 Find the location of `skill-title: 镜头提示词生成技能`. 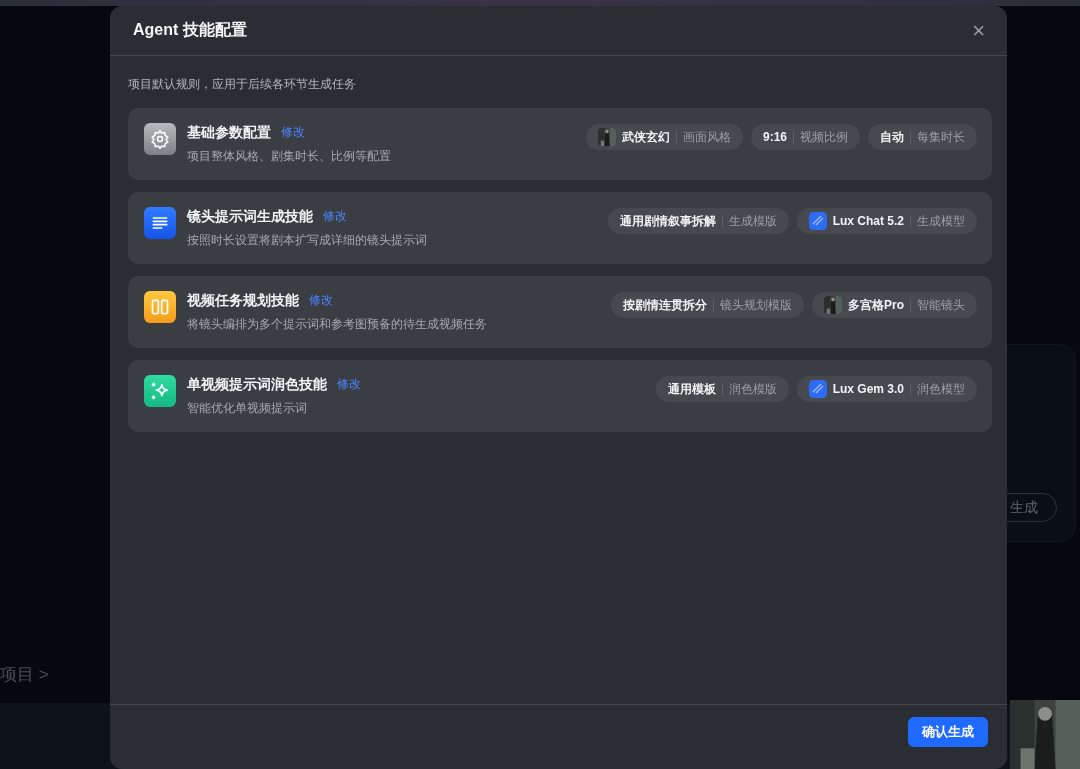

skill-title: 镜头提示词生成技能 is located at coordinates (250, 216).